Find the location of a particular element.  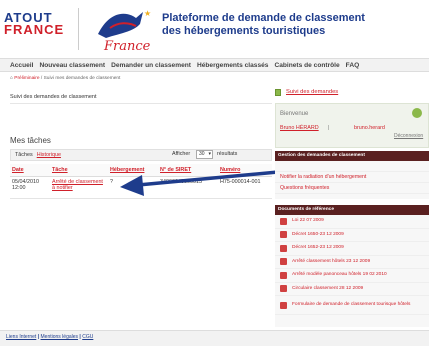

chevron-down-icon: ▾ is located at coordinates (209, 154).